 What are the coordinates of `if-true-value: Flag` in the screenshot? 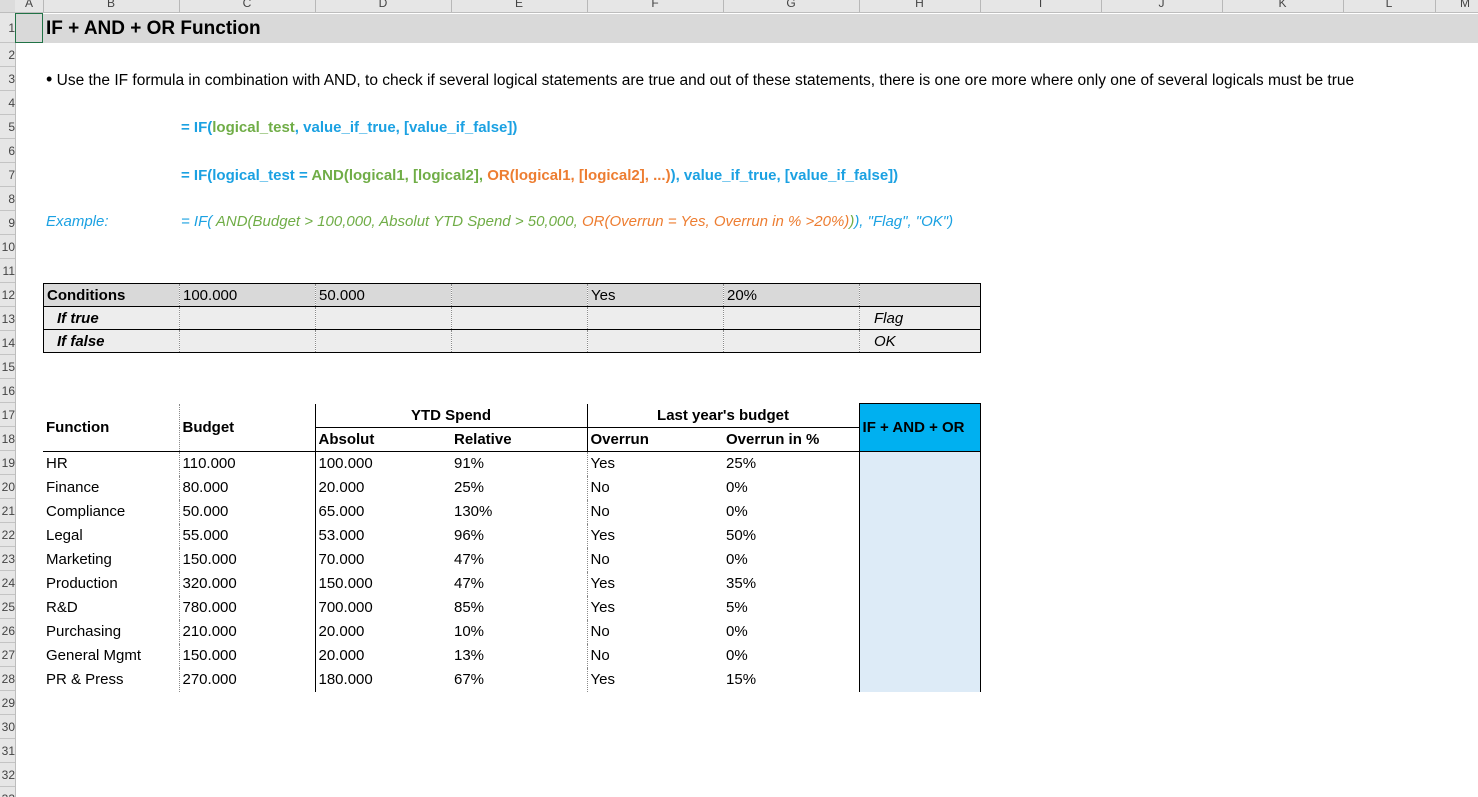 It's located at (920, 318).